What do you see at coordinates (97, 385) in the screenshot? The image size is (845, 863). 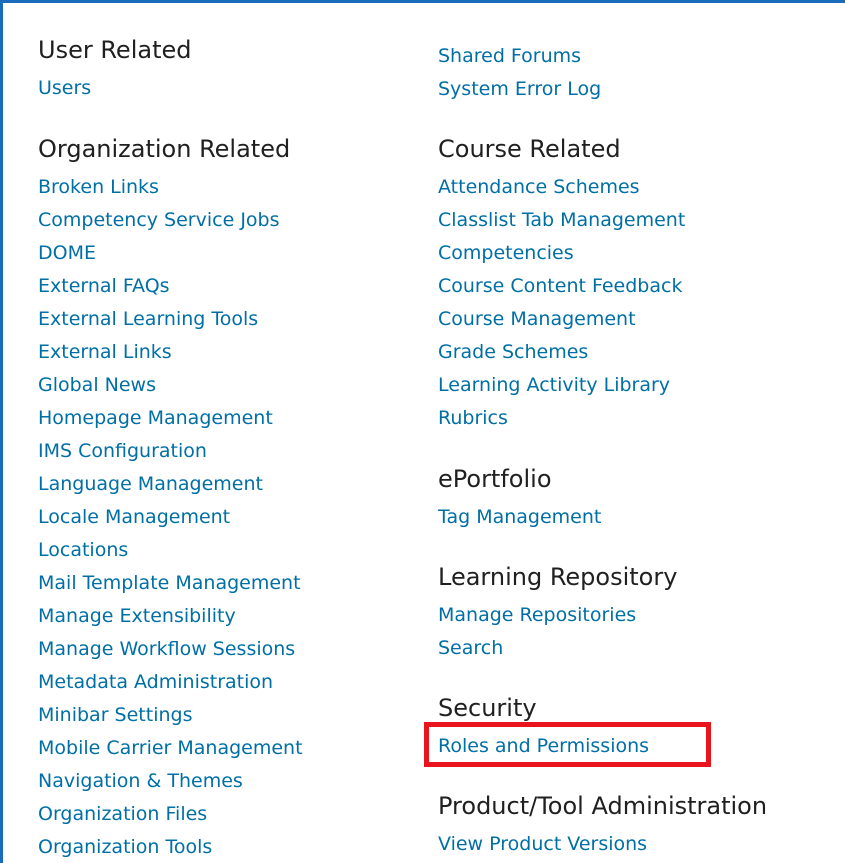 I see `link-global-news: Global News` at bounding box center [97, 385].